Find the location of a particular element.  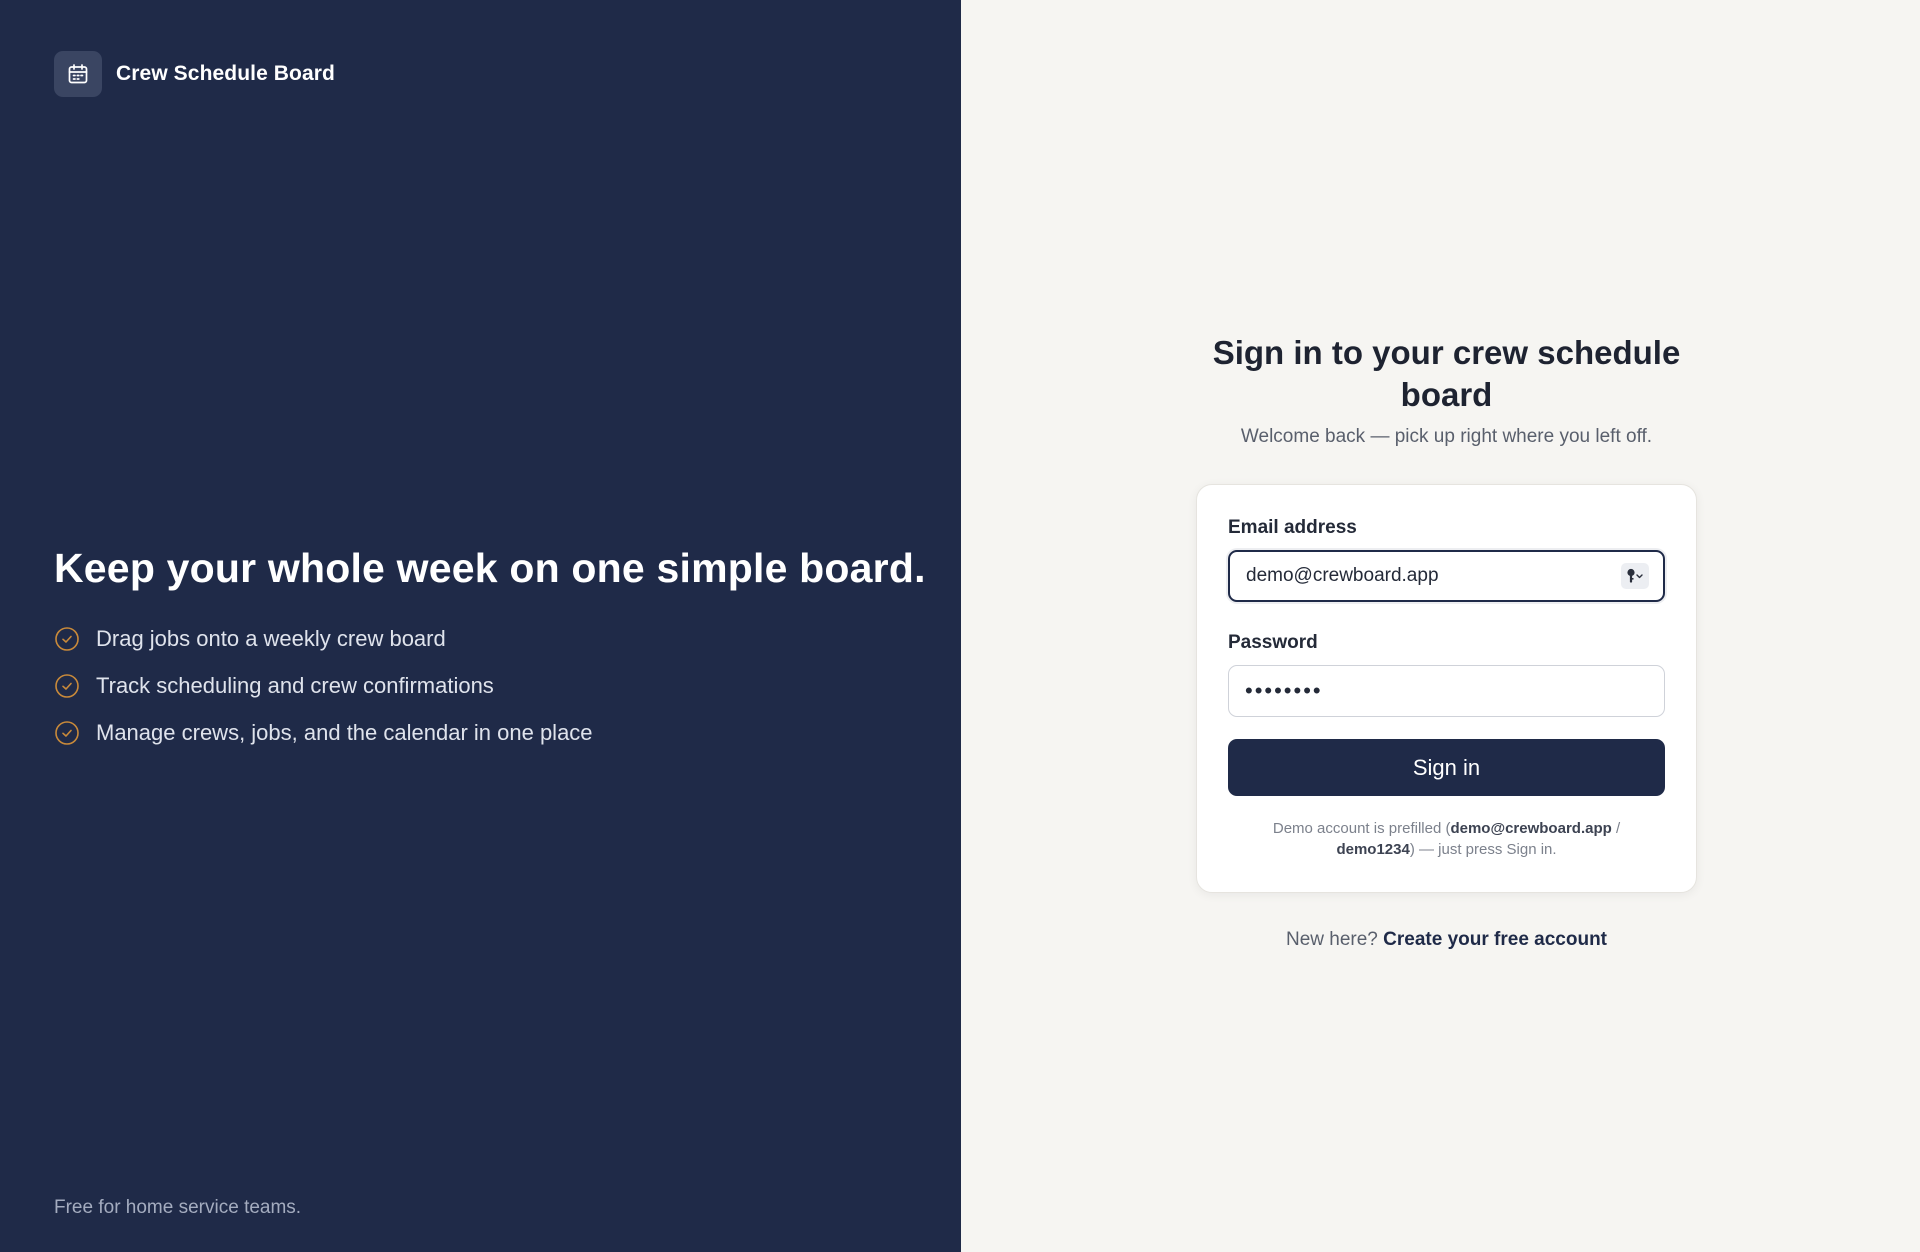

demo-password: demo1234 is located at coordinates (1373, 849).